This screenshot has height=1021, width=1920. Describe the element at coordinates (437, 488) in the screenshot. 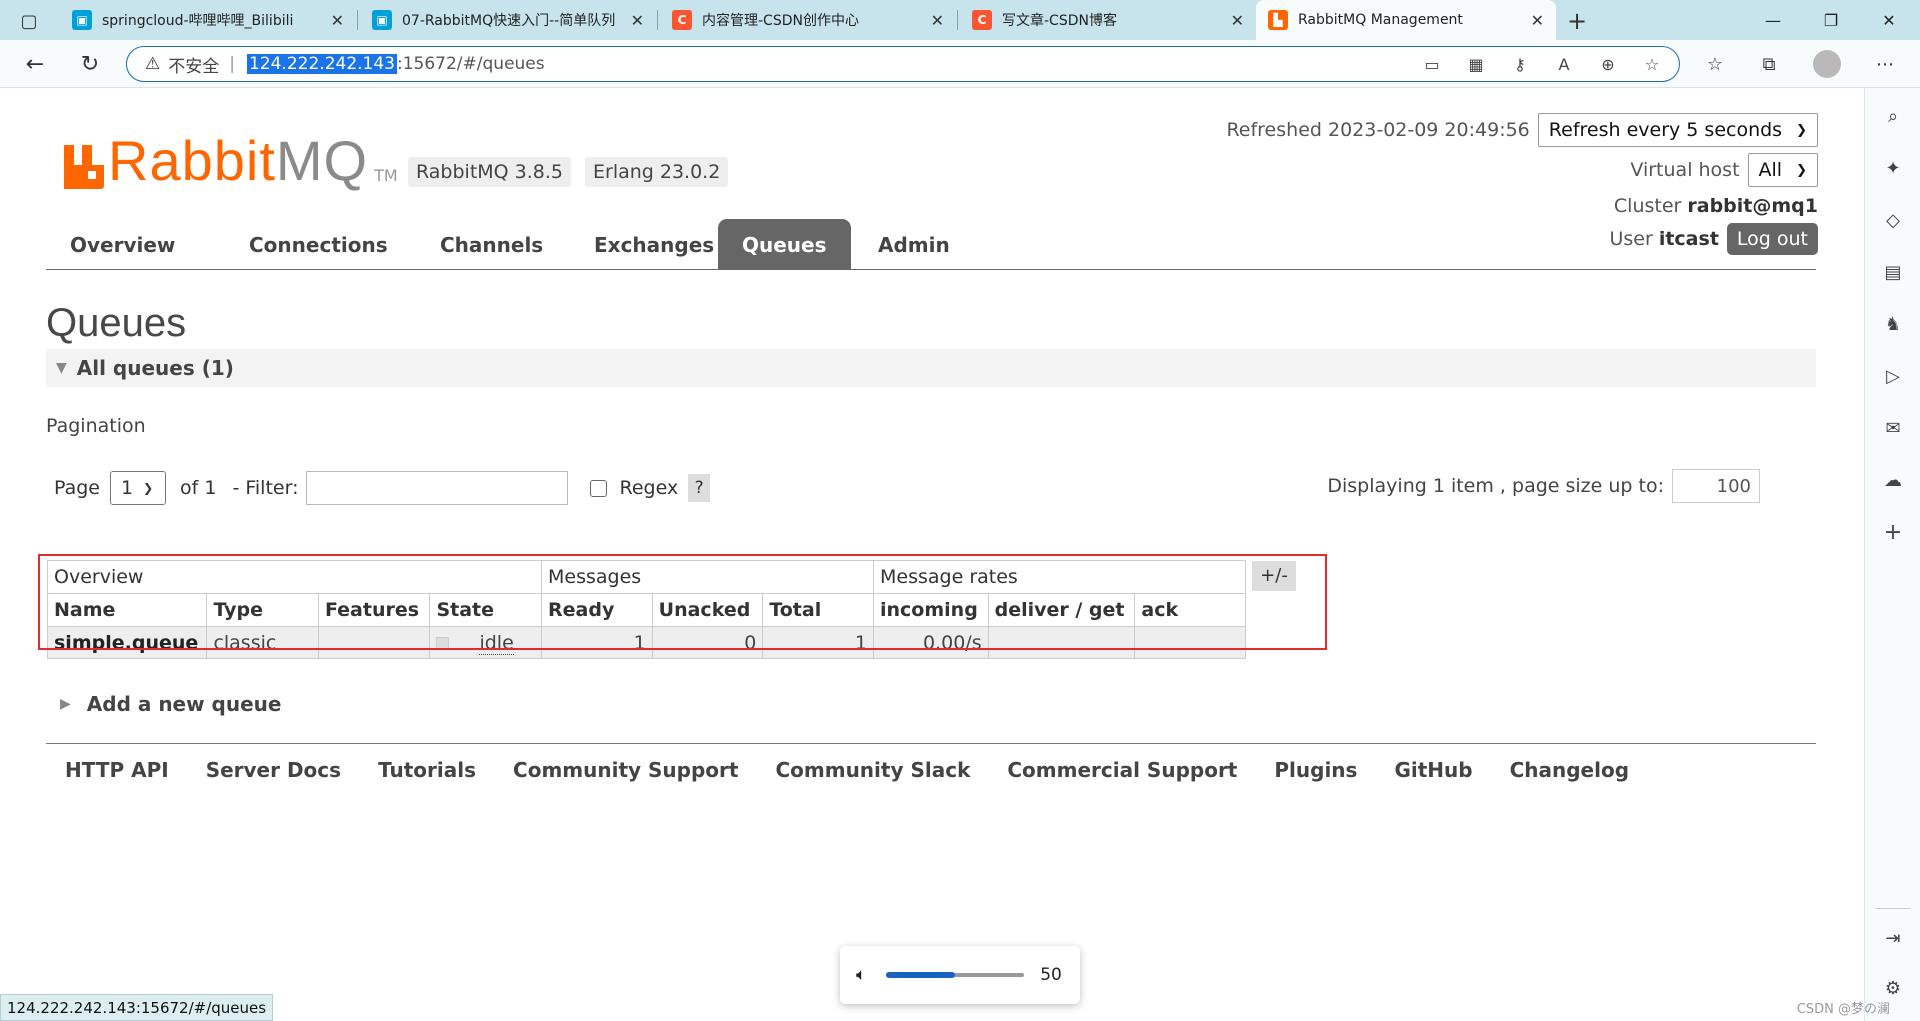

I see `filter-input` at that location.